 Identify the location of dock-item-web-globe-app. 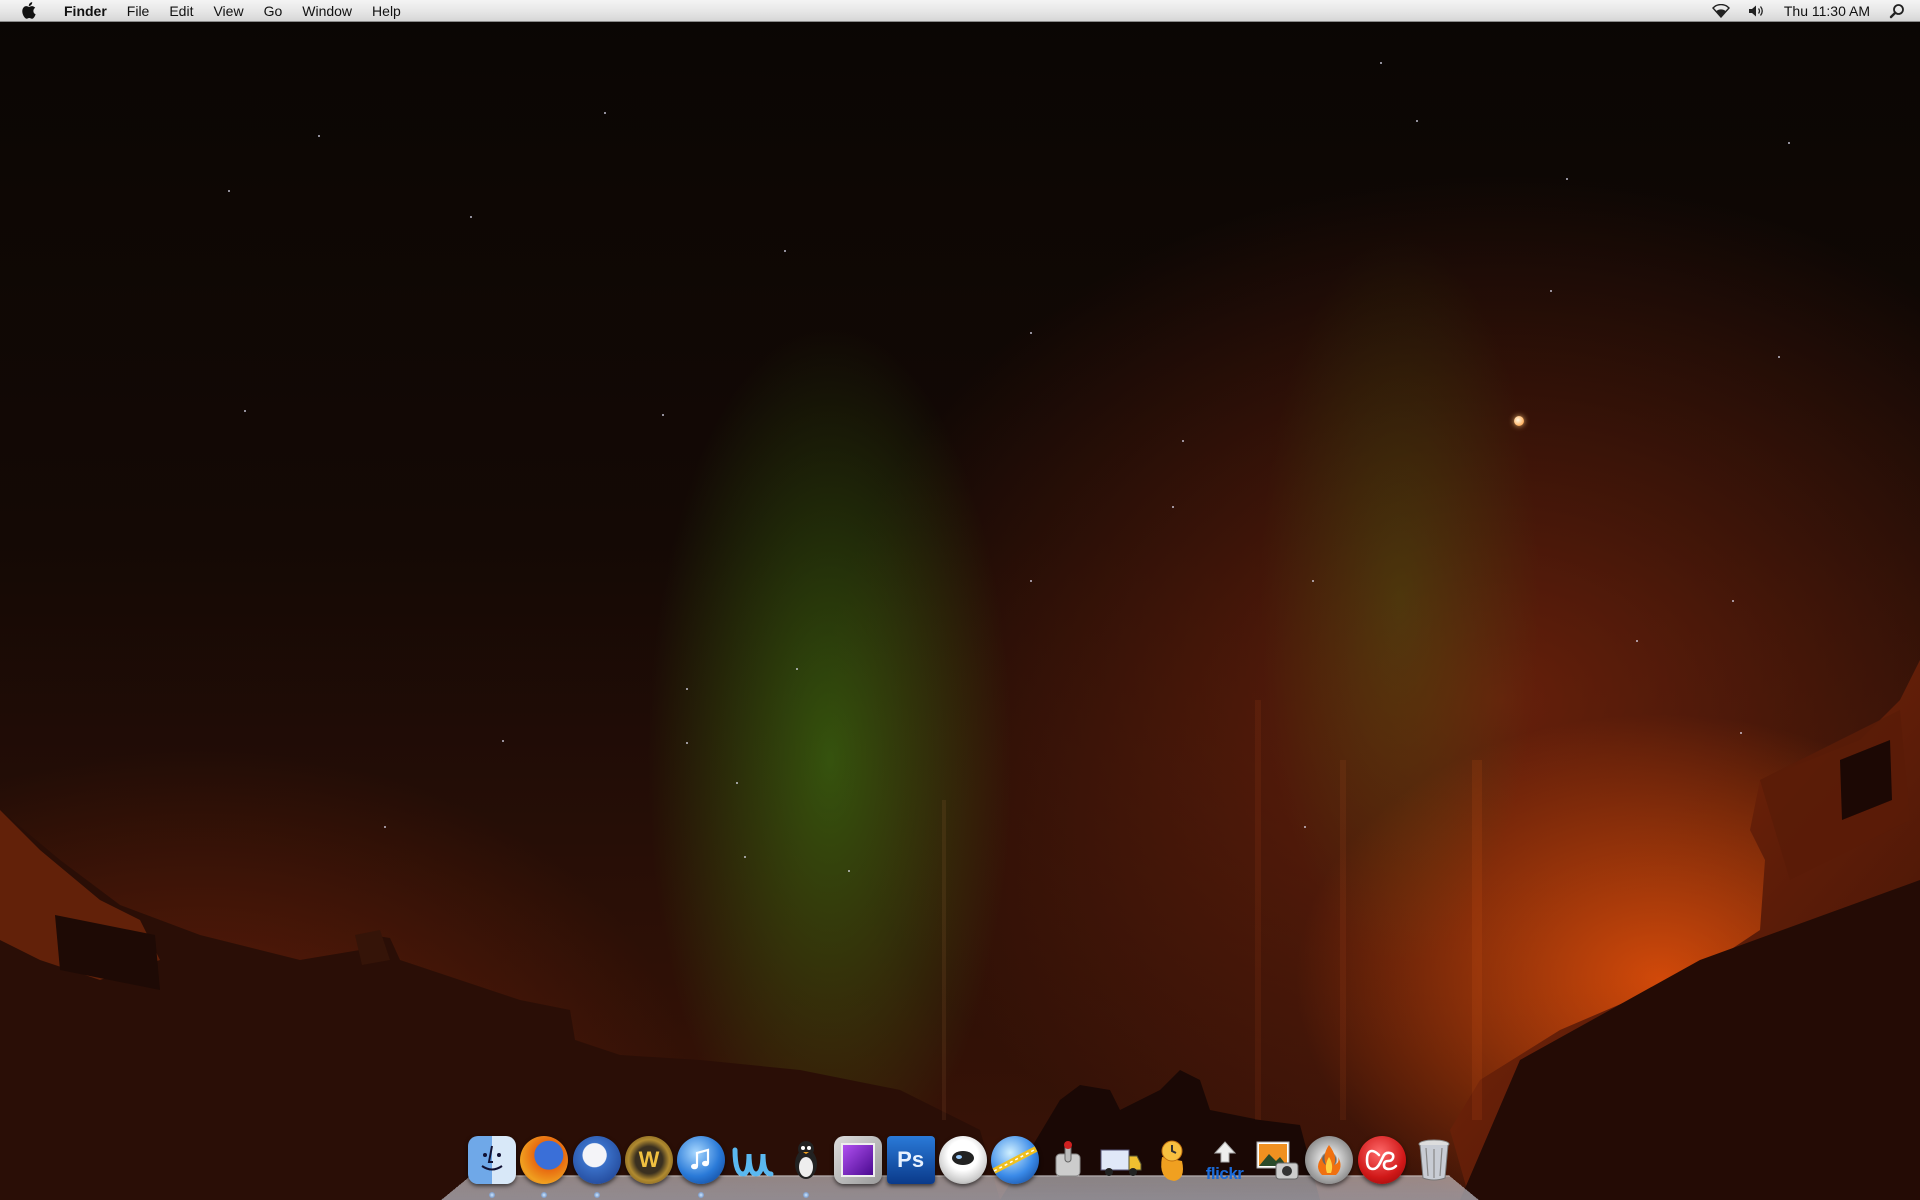
(1015, 1160).